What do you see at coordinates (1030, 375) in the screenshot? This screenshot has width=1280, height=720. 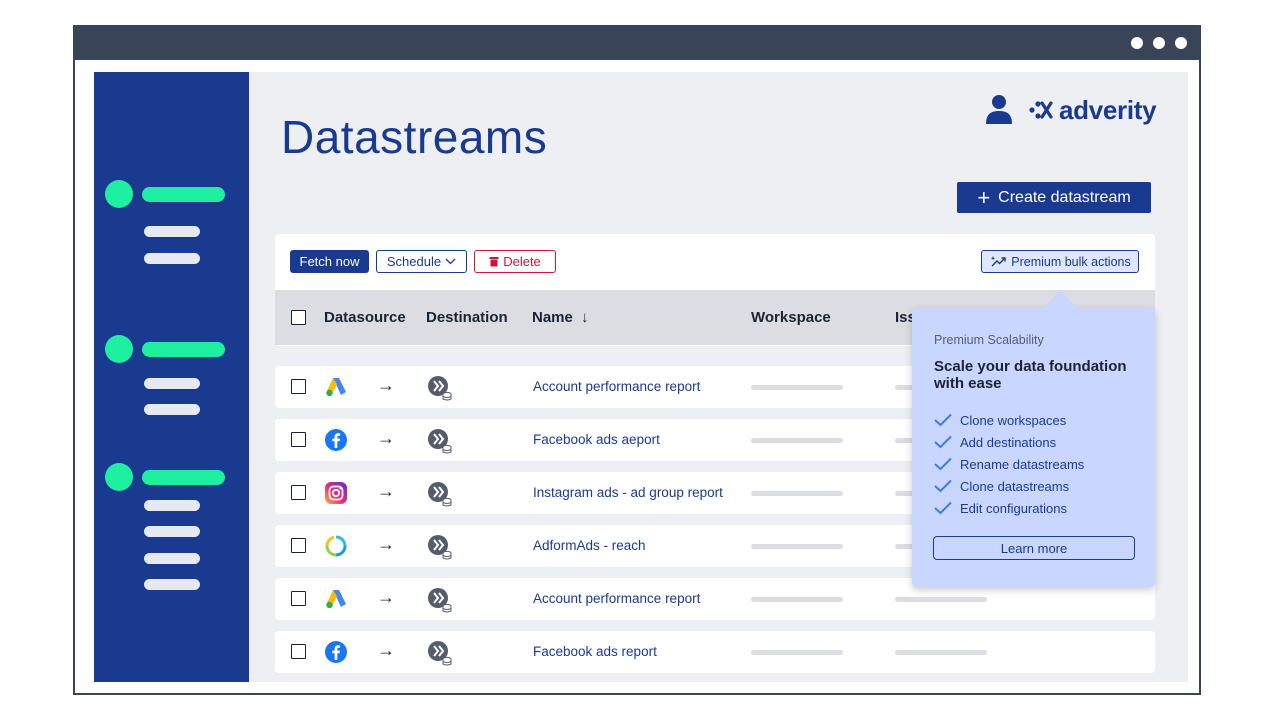 I see `popover-title: Scale your data foundation with ease` at bounding box center [1030, 375].